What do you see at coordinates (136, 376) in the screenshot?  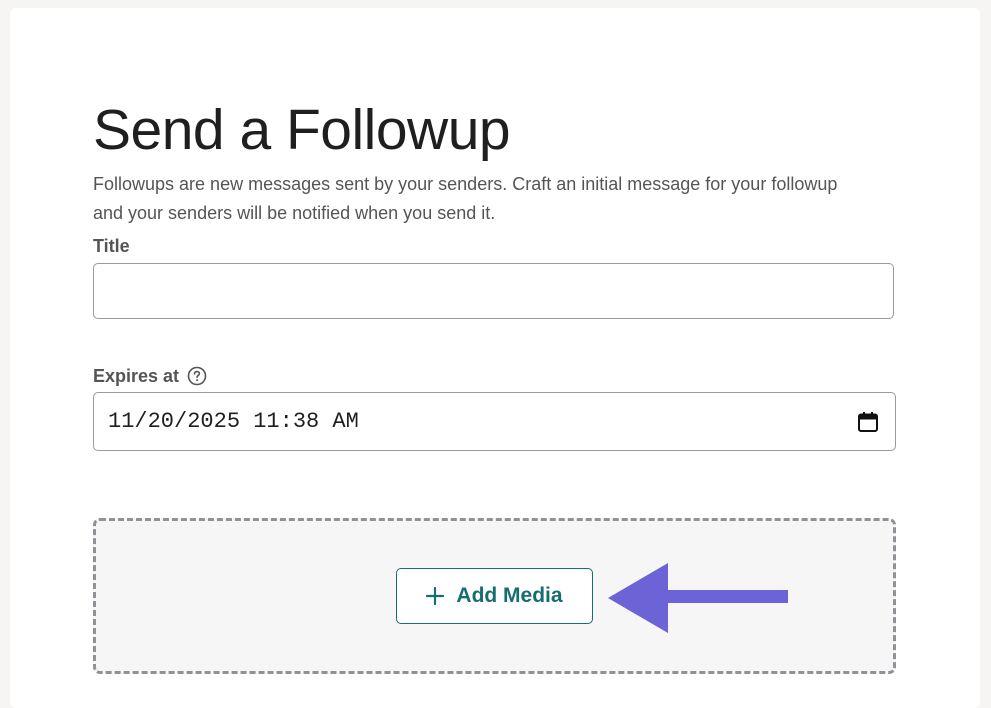 I see `expires-label-text: Expires at` at bounding box center [136, 376].